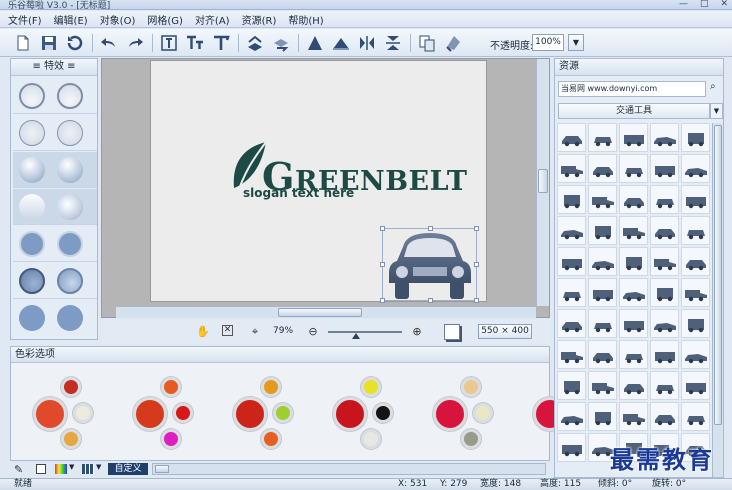 The height and width of the screenshot is (490, 732). What do you see at coordinates (298, 193) in the screenshot?
I see `logo-slogan-text: slogan text here` at bounding box center [298, 193].